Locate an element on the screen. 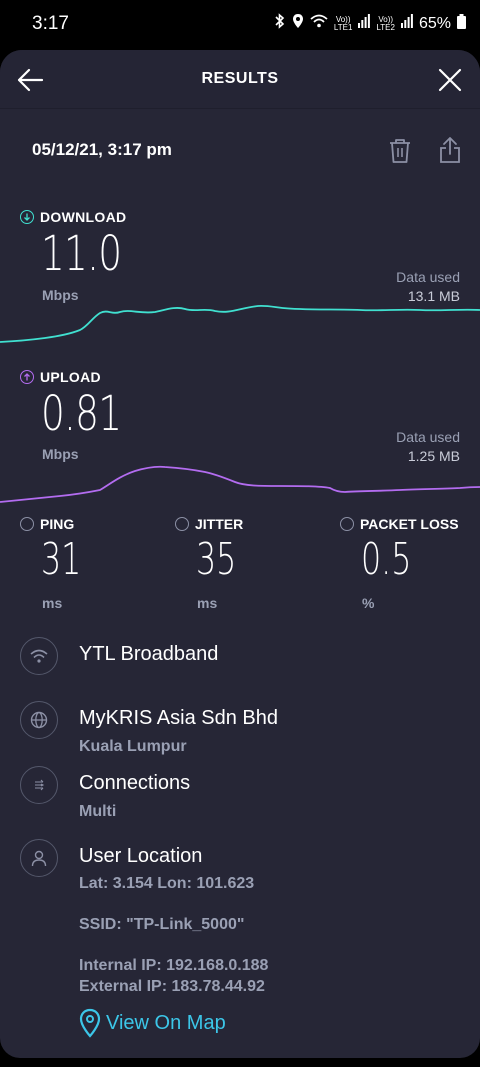  download-label: DOWNLOAD is located at coordinates (73, 217).